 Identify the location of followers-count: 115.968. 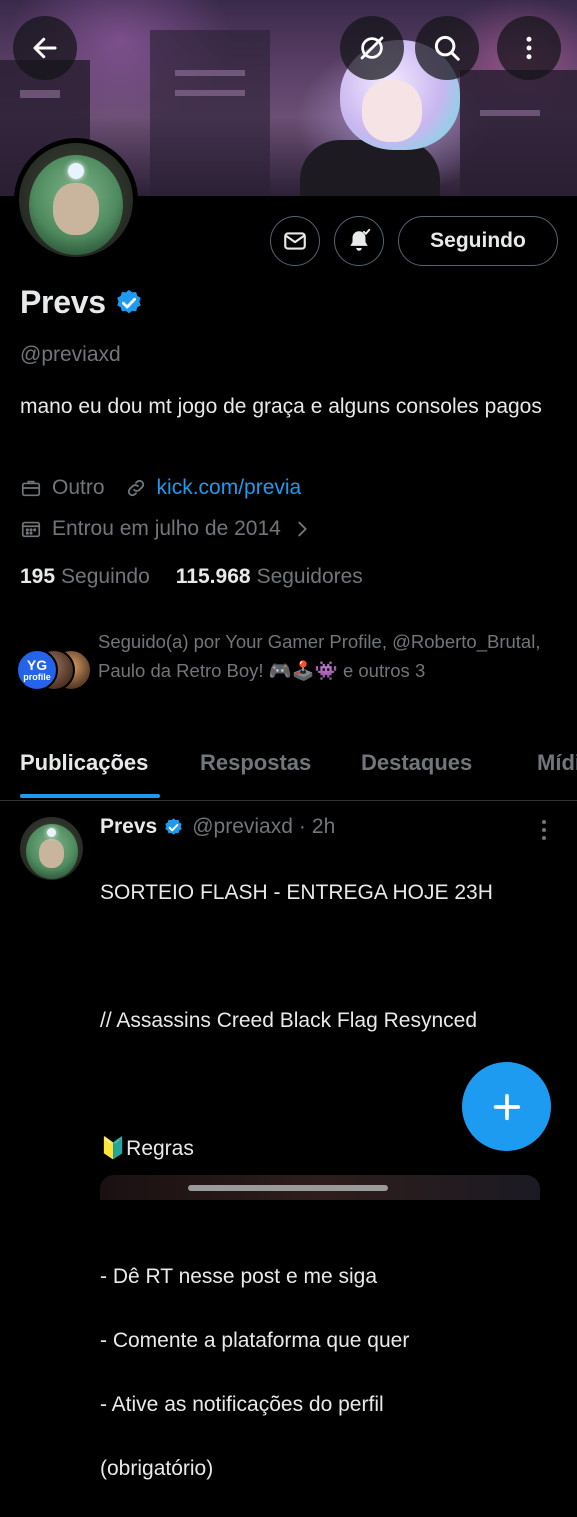
(213, 576).